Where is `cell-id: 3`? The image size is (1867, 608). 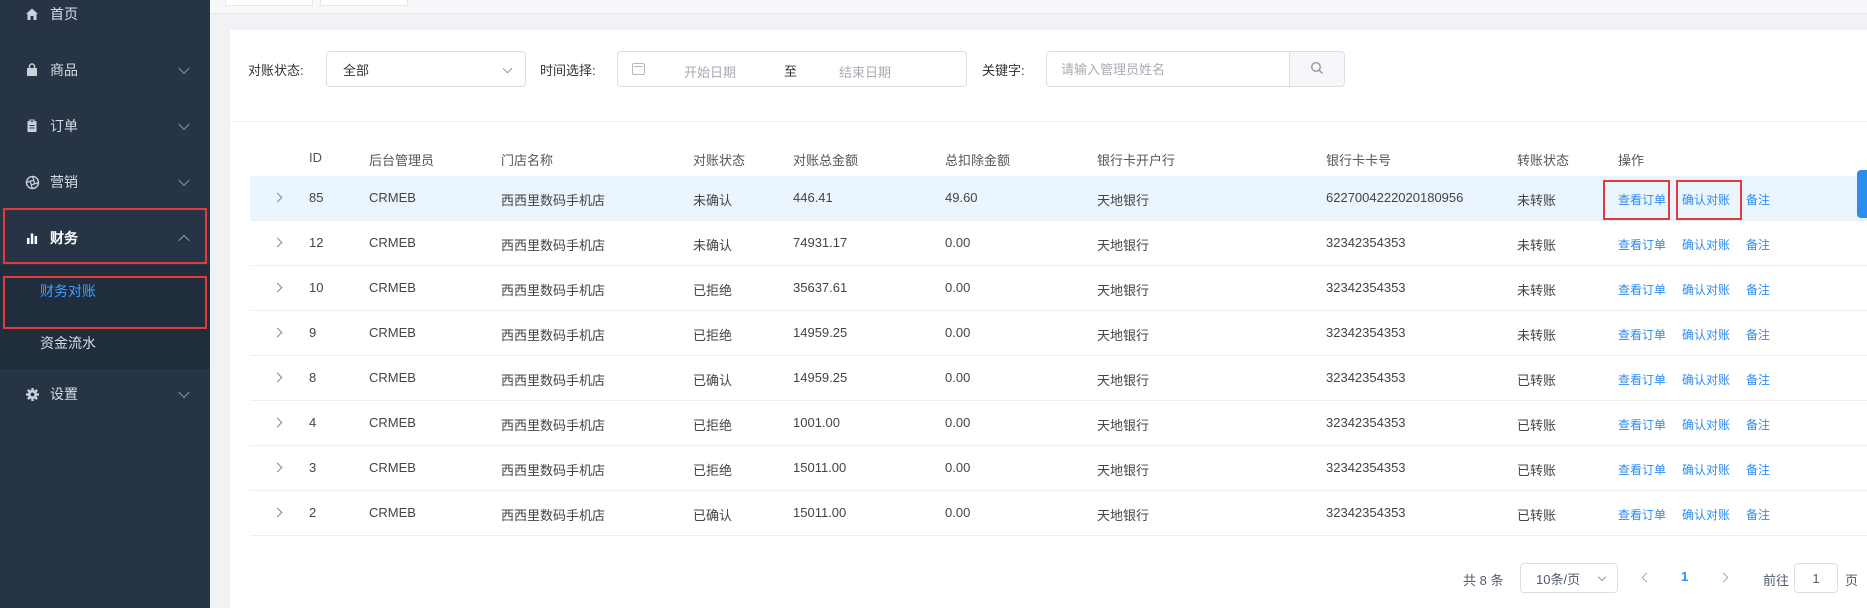 cell-id: 3 is located at coordinates (313, 467).